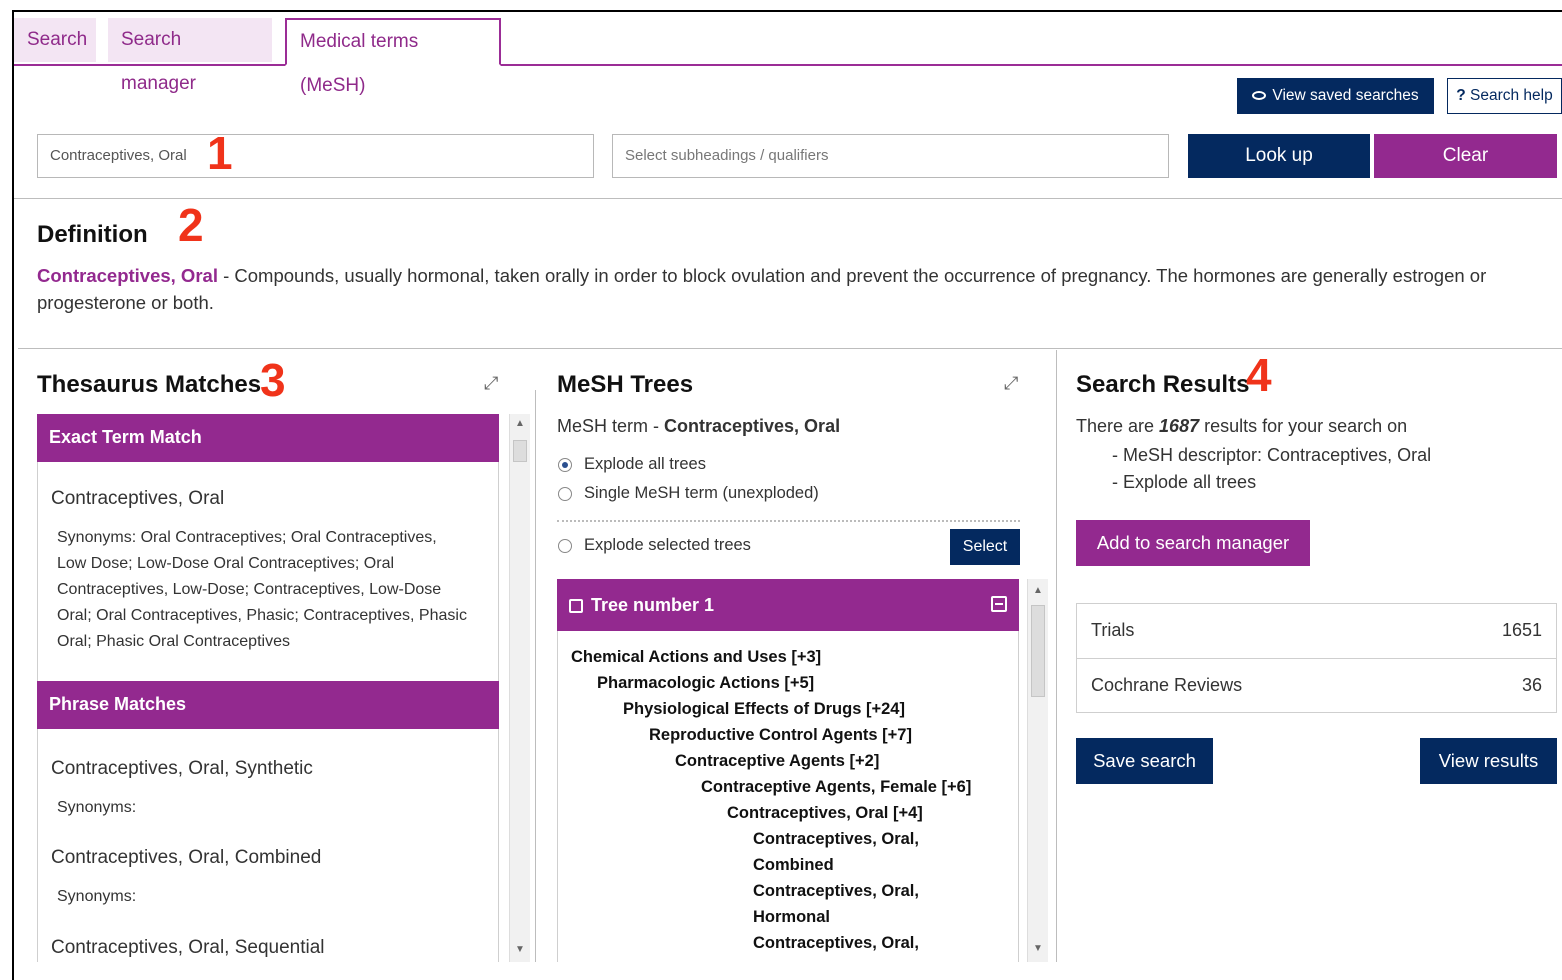 This screenshot has width=1562, height=980. Describe the element at coordinates (149, 384) in the screenshot. I see `thesaurus-heading: Thesaurus Matches` at that location.